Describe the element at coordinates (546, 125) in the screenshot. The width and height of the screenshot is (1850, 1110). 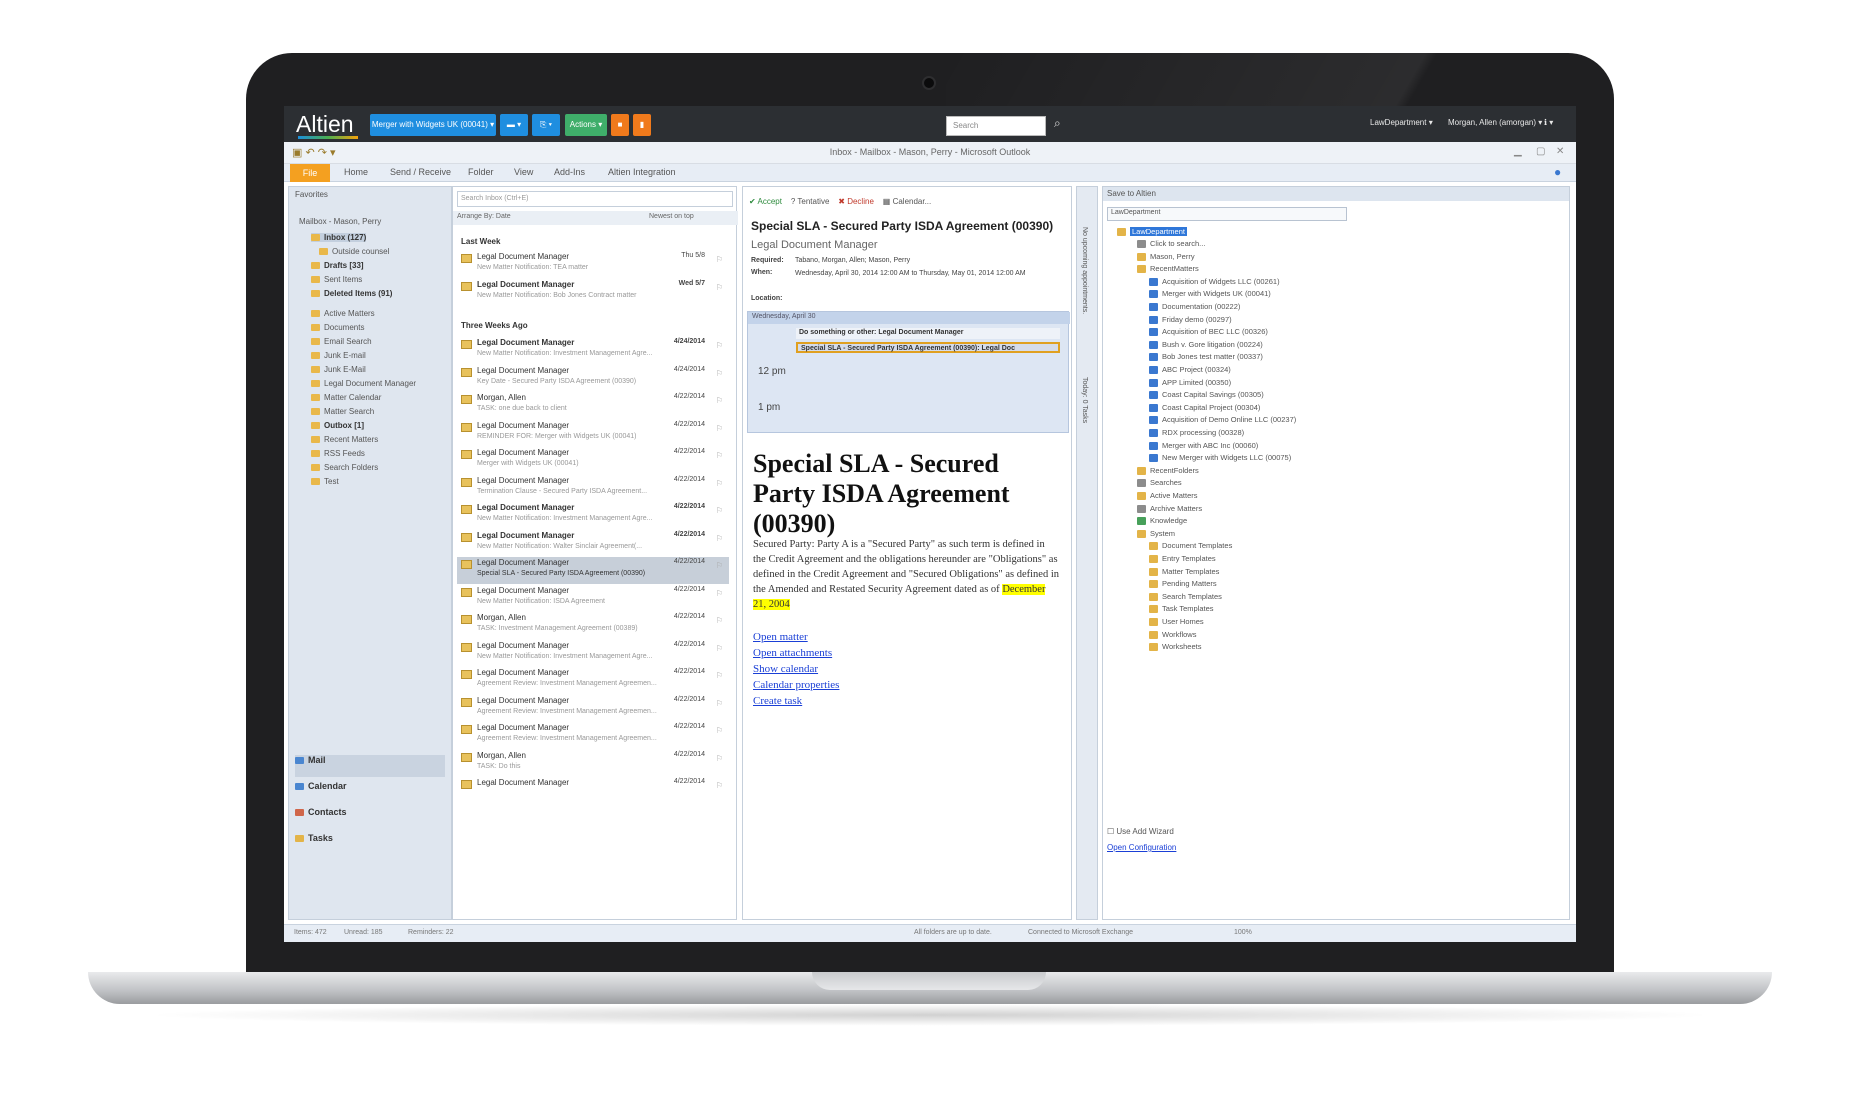
I see `copy-icon: ⎘ ▾` at that location.